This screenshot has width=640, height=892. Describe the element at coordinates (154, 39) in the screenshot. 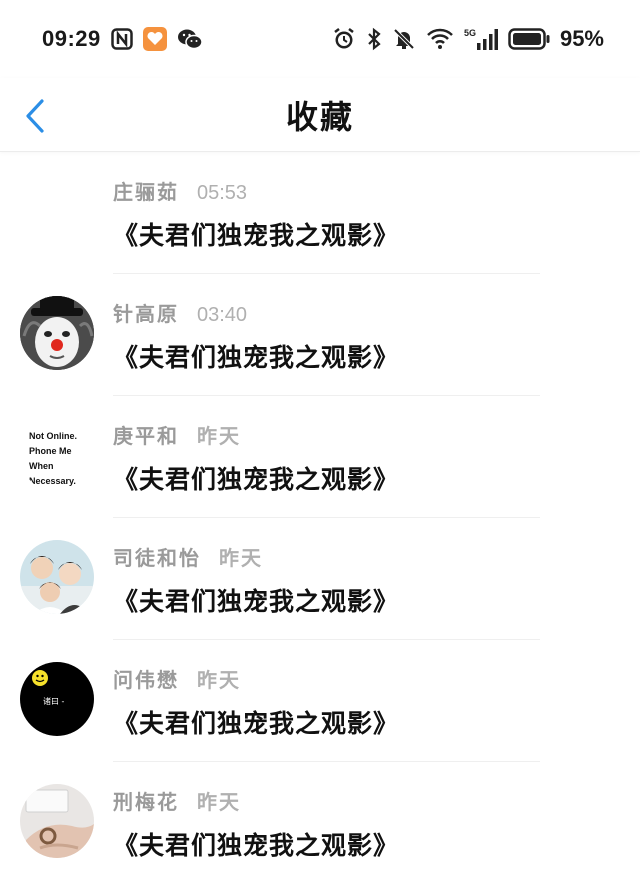

I see `app-notification-icon` at that location.